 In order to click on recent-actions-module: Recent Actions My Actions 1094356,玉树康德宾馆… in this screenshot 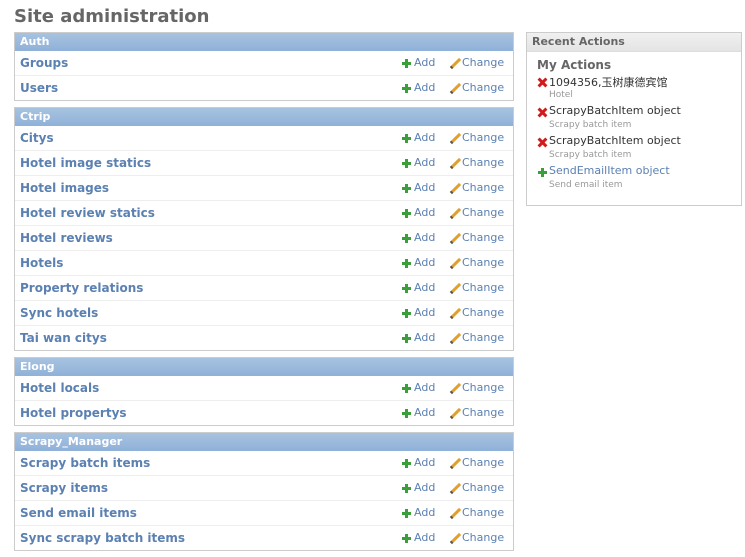, I will do `click(634, 119)`.